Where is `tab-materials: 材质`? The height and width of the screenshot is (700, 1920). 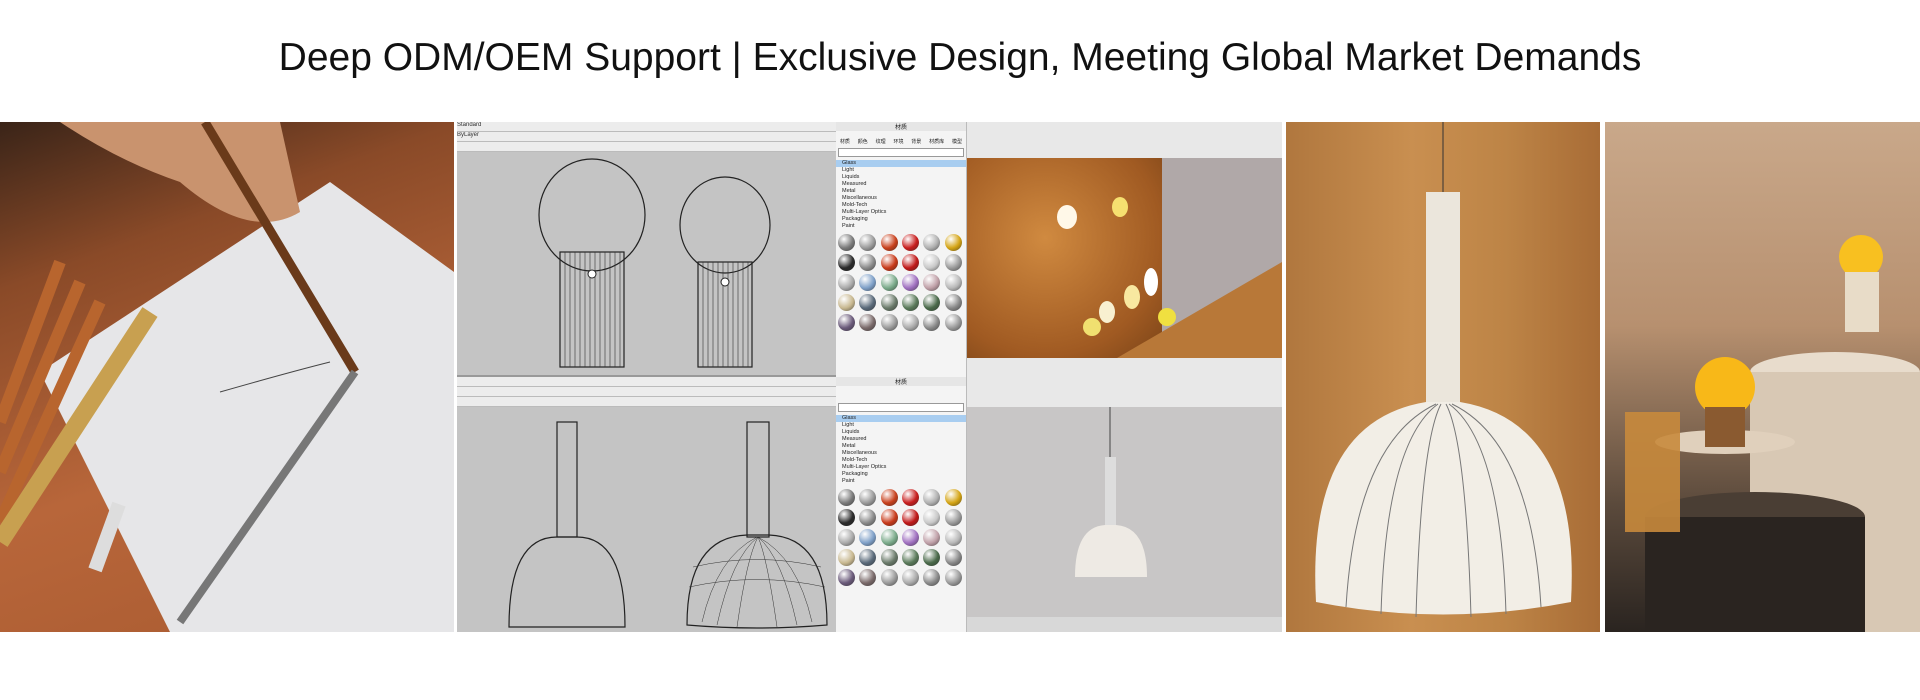
tab-materials: 材质 is located at coordinates (845, 141).